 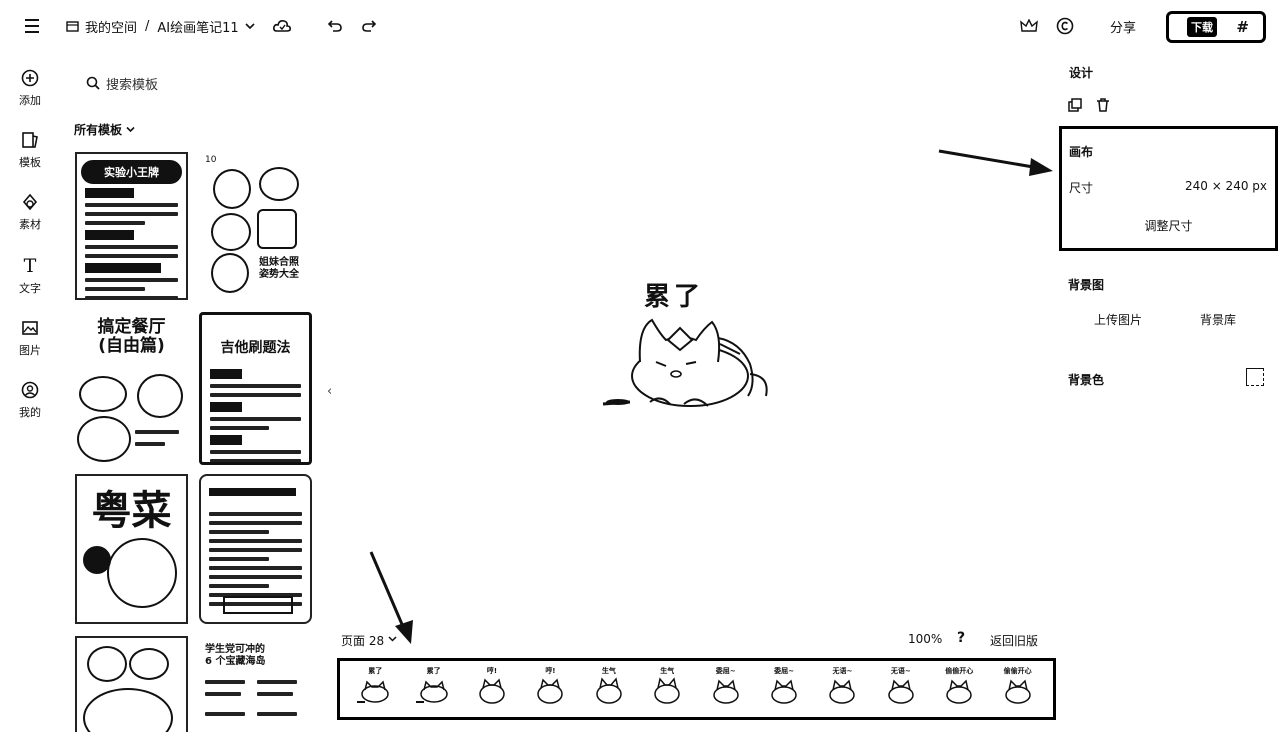 What do you see at coordinates (131, 549) in the screenshot?
I see `template-card: 粤菜` at bounding box center [131, 549].